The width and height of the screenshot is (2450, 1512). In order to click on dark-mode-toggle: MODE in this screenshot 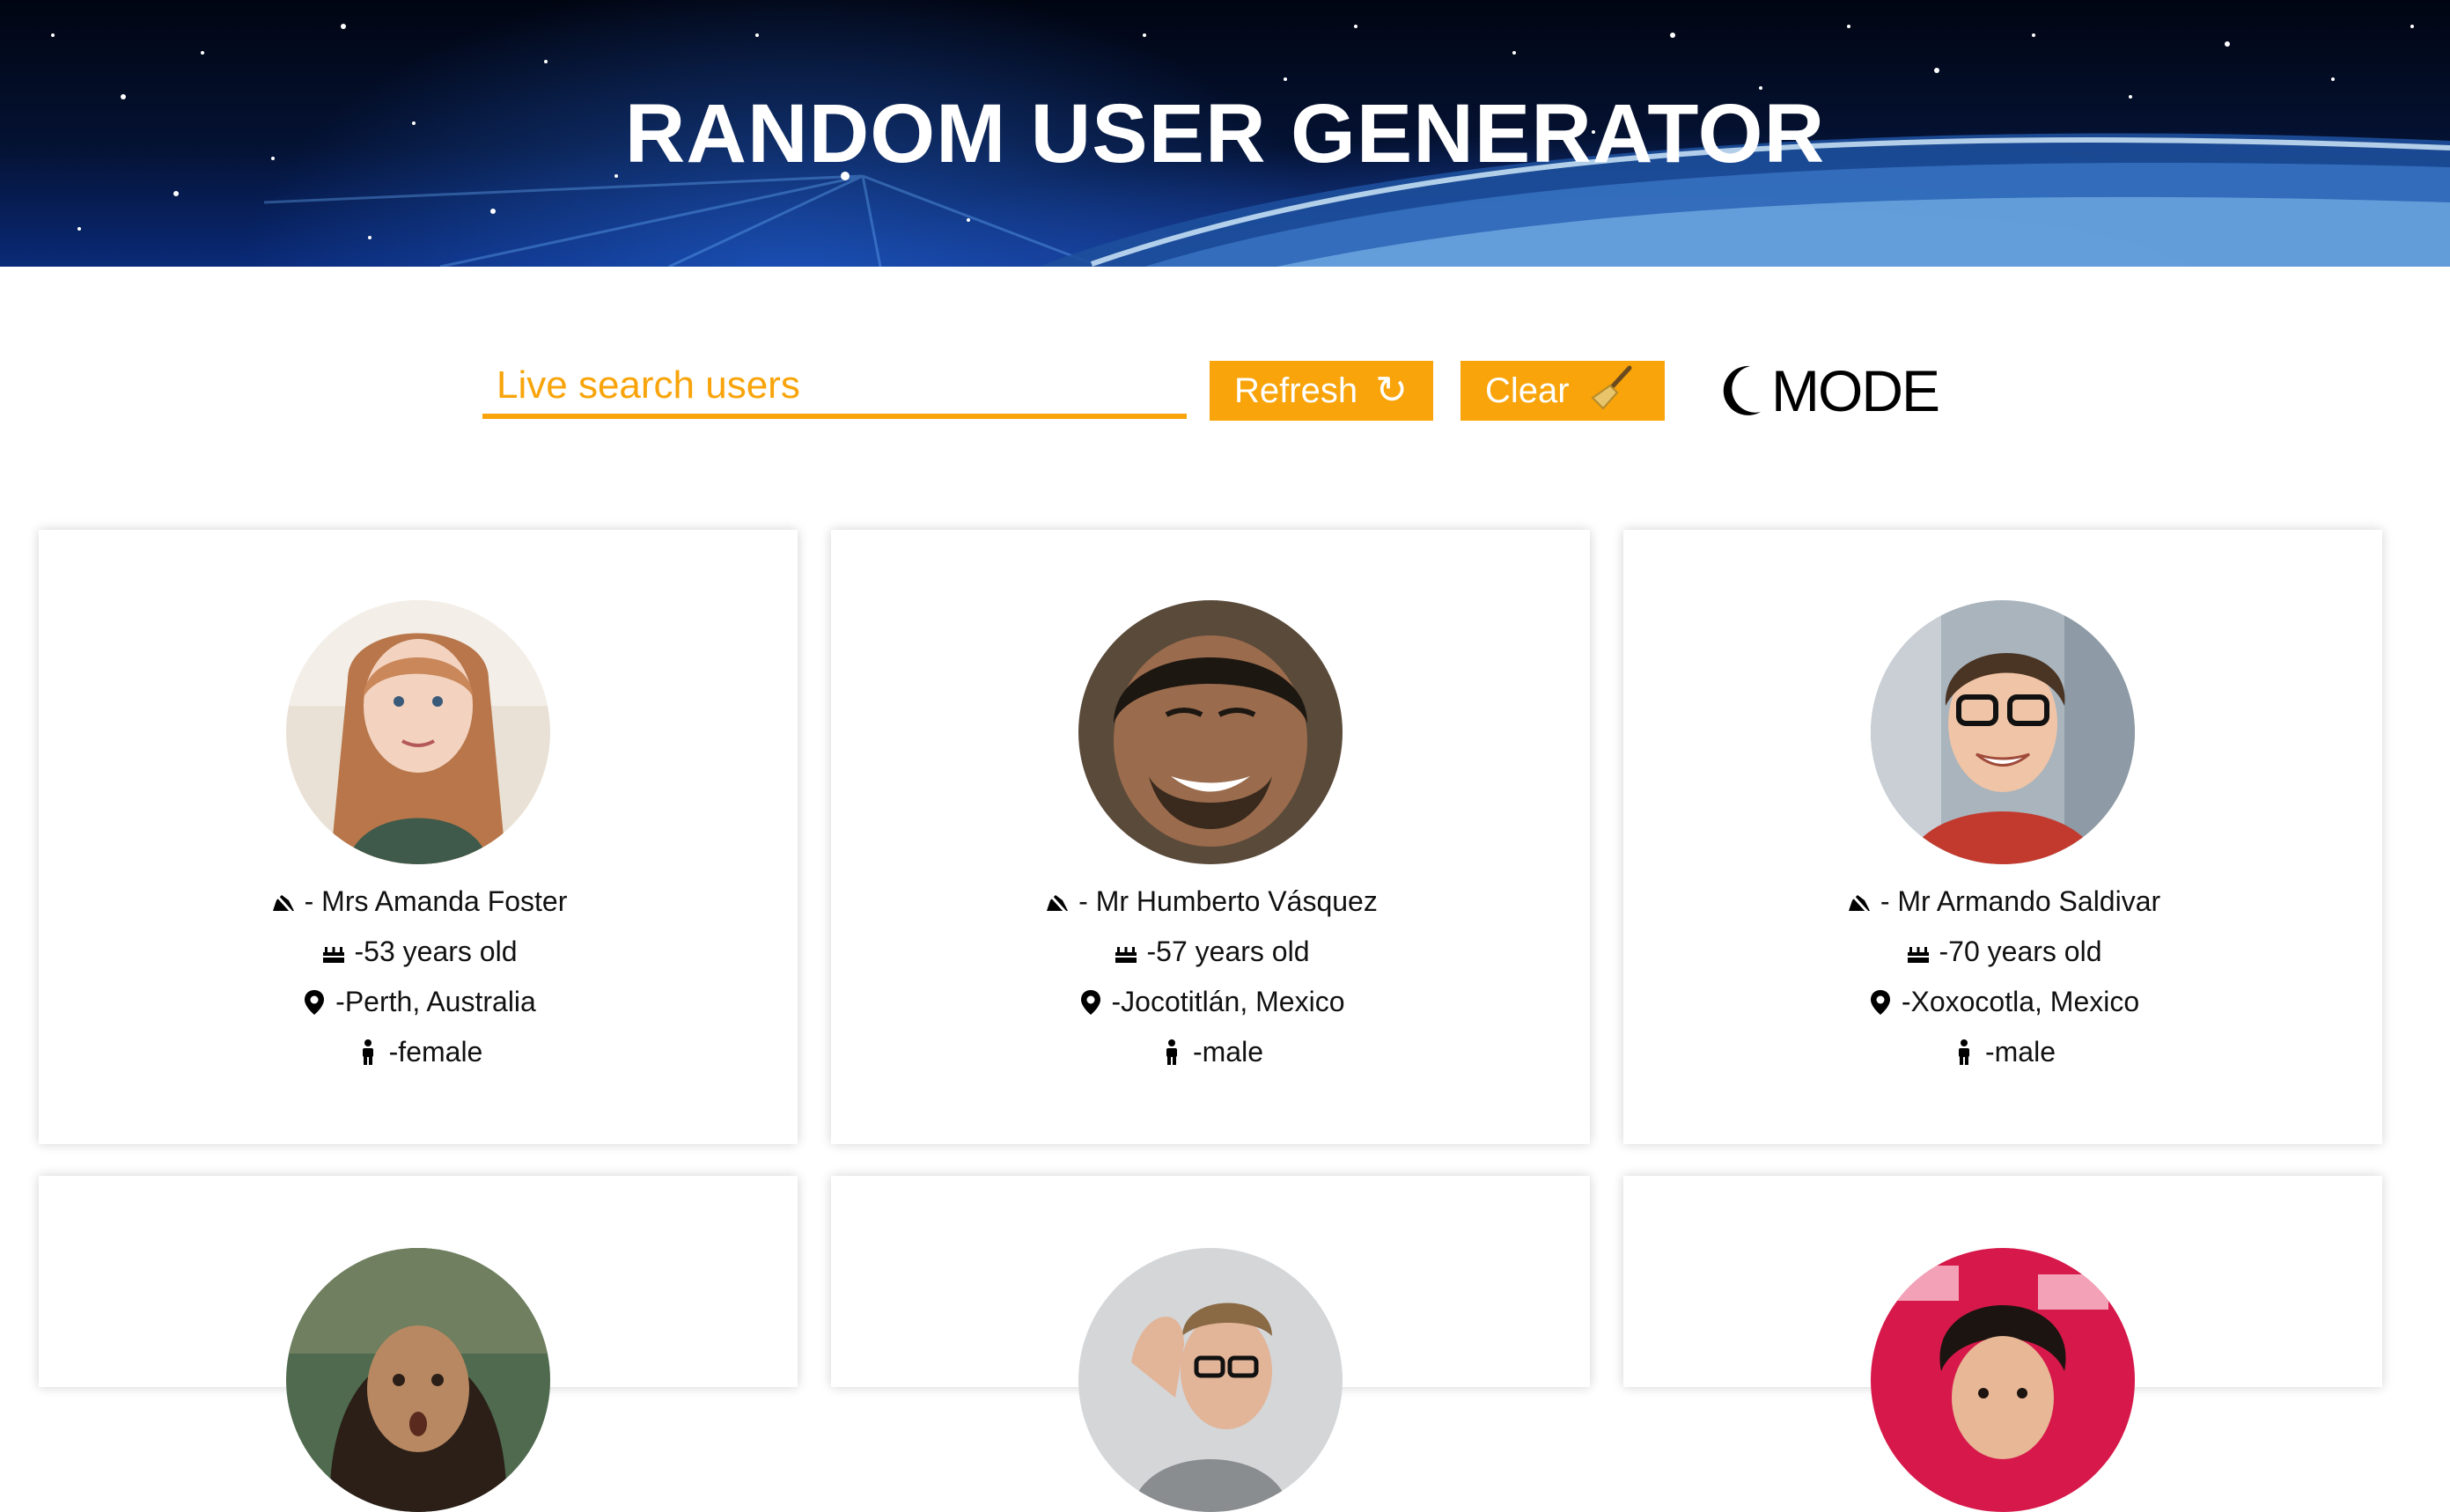, I will do `click(1828, 390)`.